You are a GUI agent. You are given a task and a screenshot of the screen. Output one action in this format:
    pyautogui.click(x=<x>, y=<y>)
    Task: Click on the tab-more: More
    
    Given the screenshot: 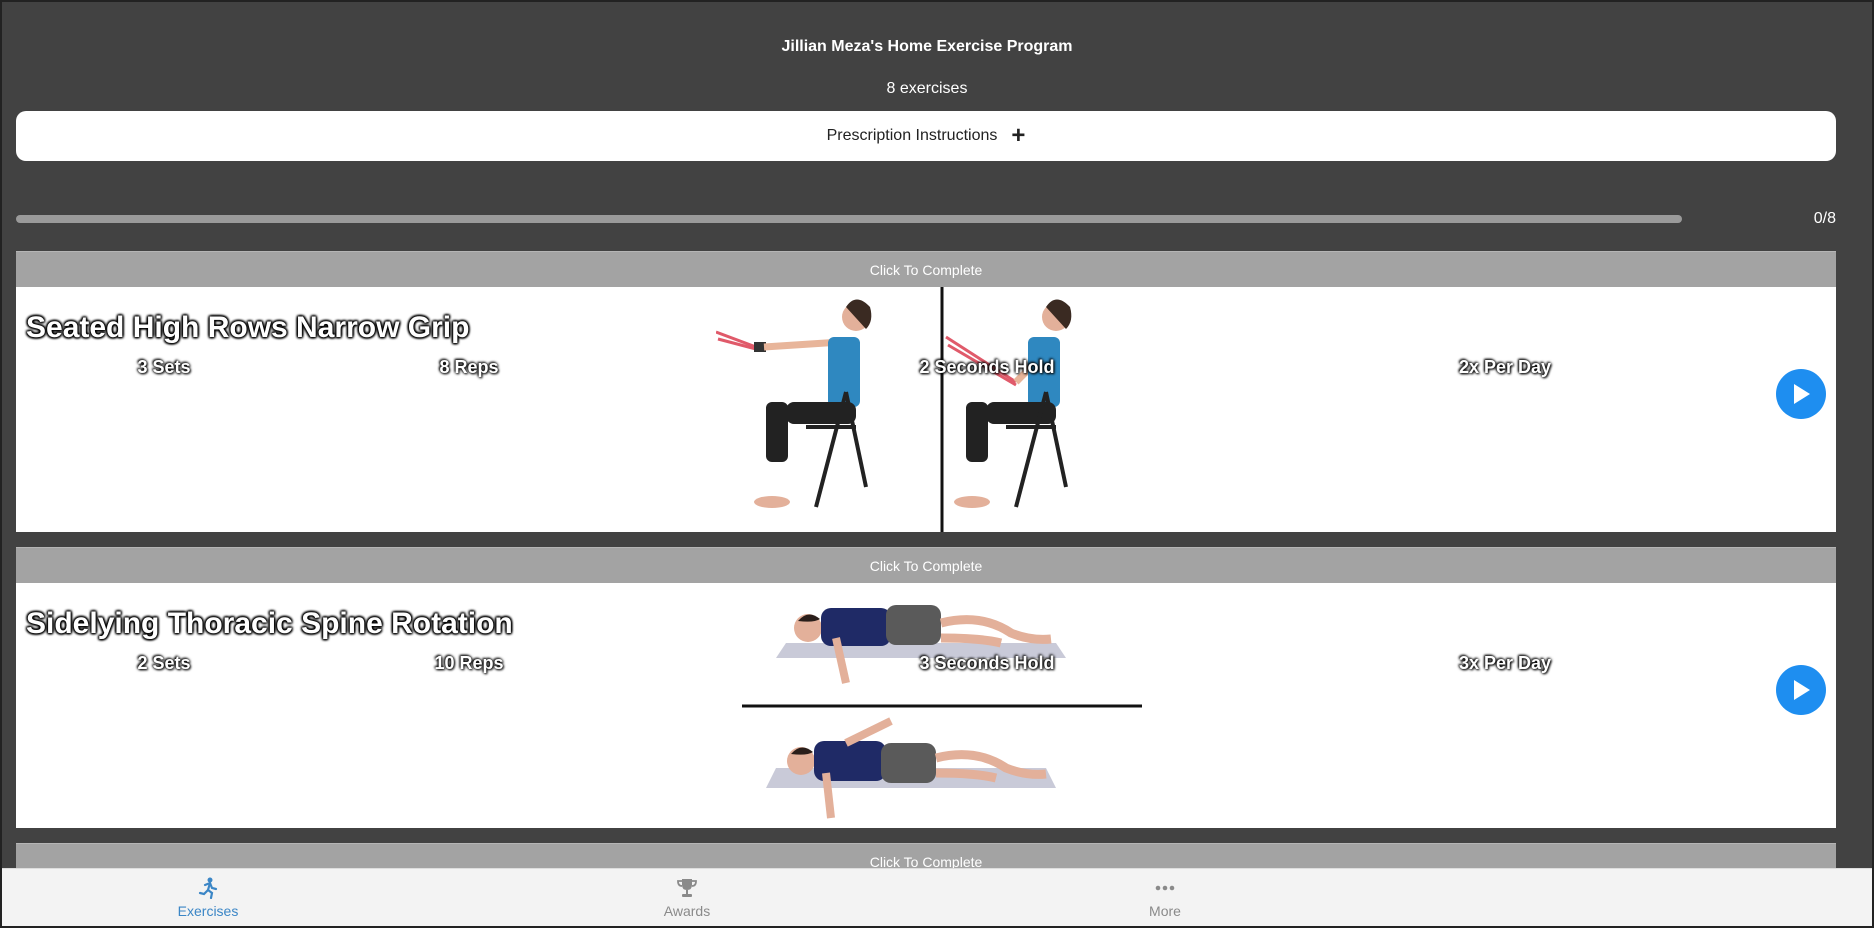 What is the action you would take?
    pyautogui.click(x=1165, y=898)
    